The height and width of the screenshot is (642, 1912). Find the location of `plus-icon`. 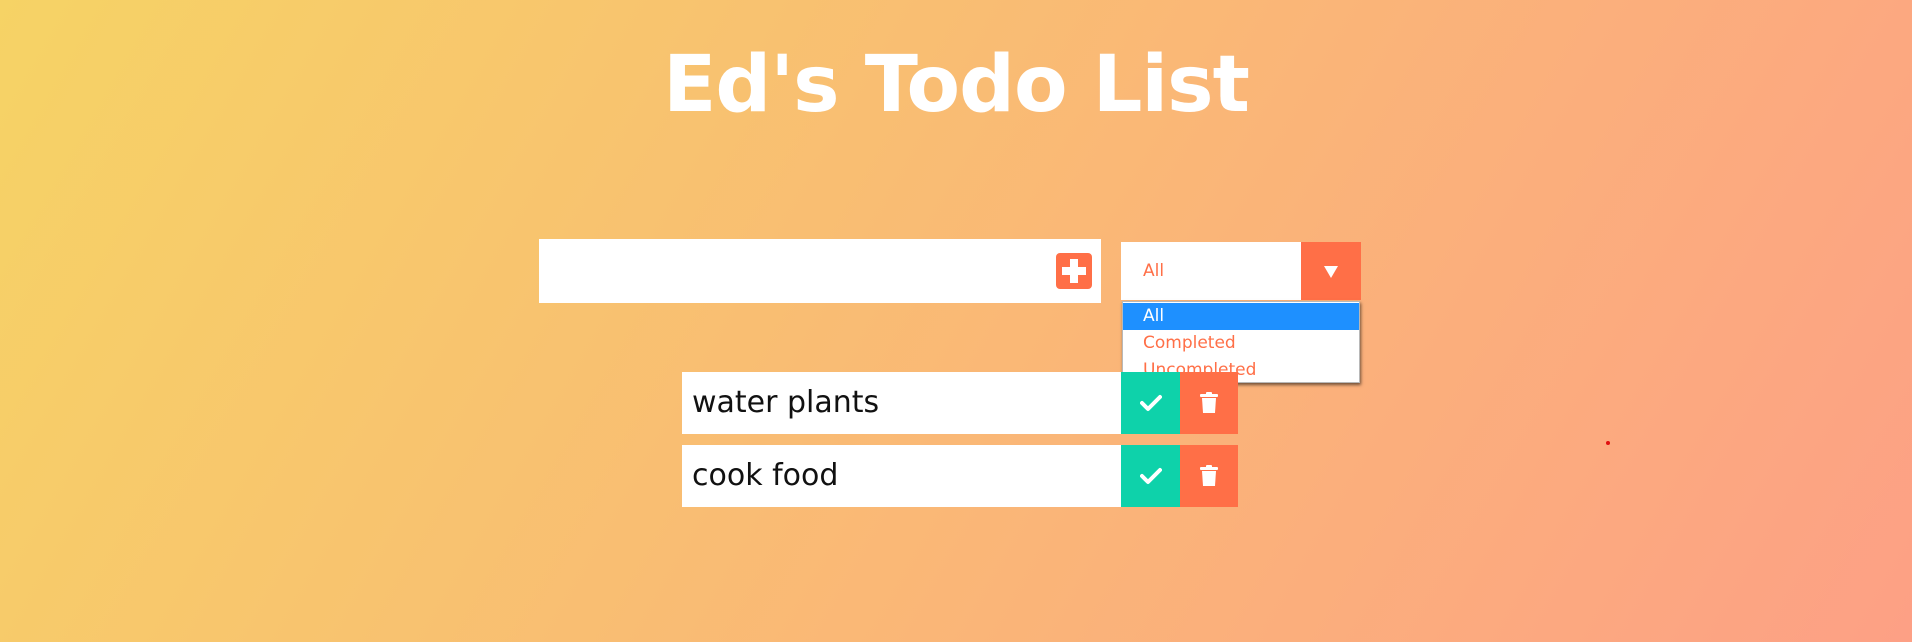

plus-icon is located at coordinates (1074, 271).